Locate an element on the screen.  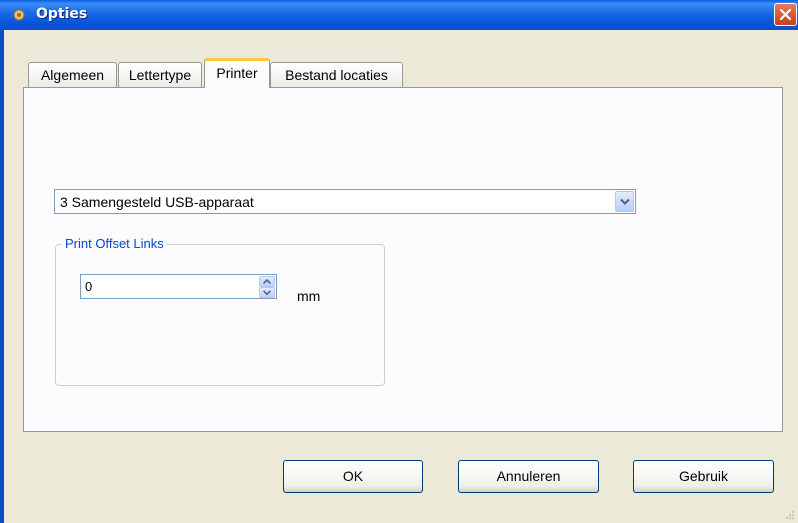
gear-icon is located at coordinates (19, 15).